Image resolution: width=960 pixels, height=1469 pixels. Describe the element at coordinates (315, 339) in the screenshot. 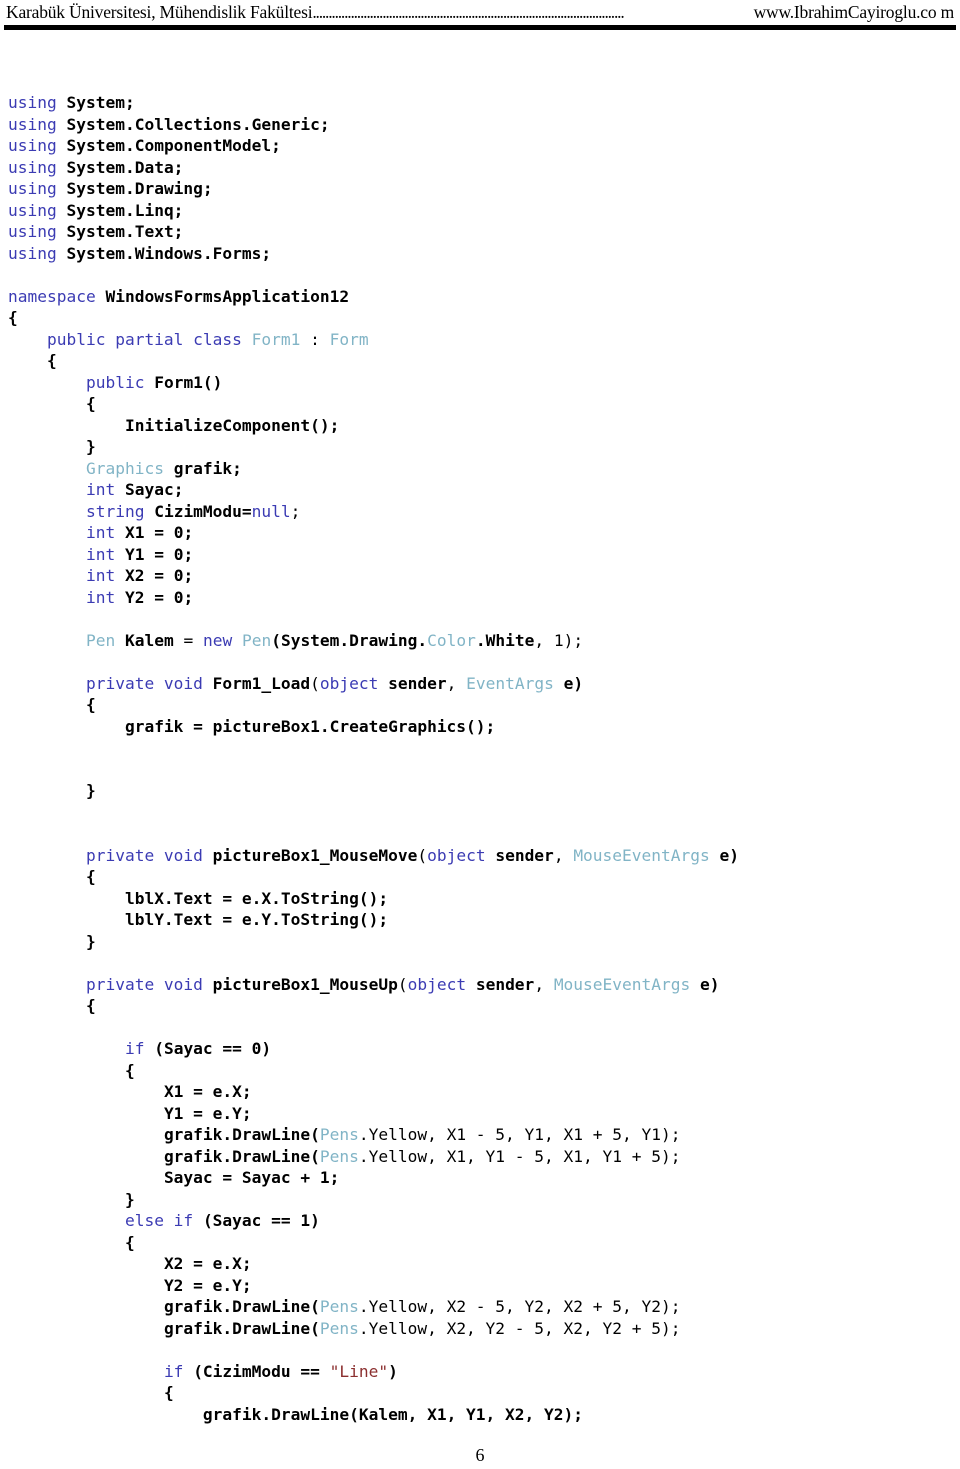

I see `code-token: :` at that location.